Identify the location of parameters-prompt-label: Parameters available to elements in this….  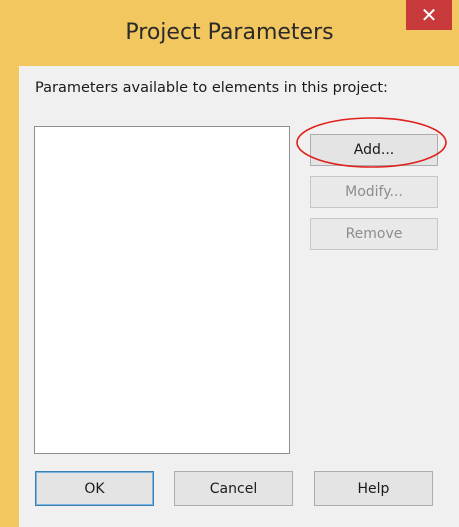
(211, 88).